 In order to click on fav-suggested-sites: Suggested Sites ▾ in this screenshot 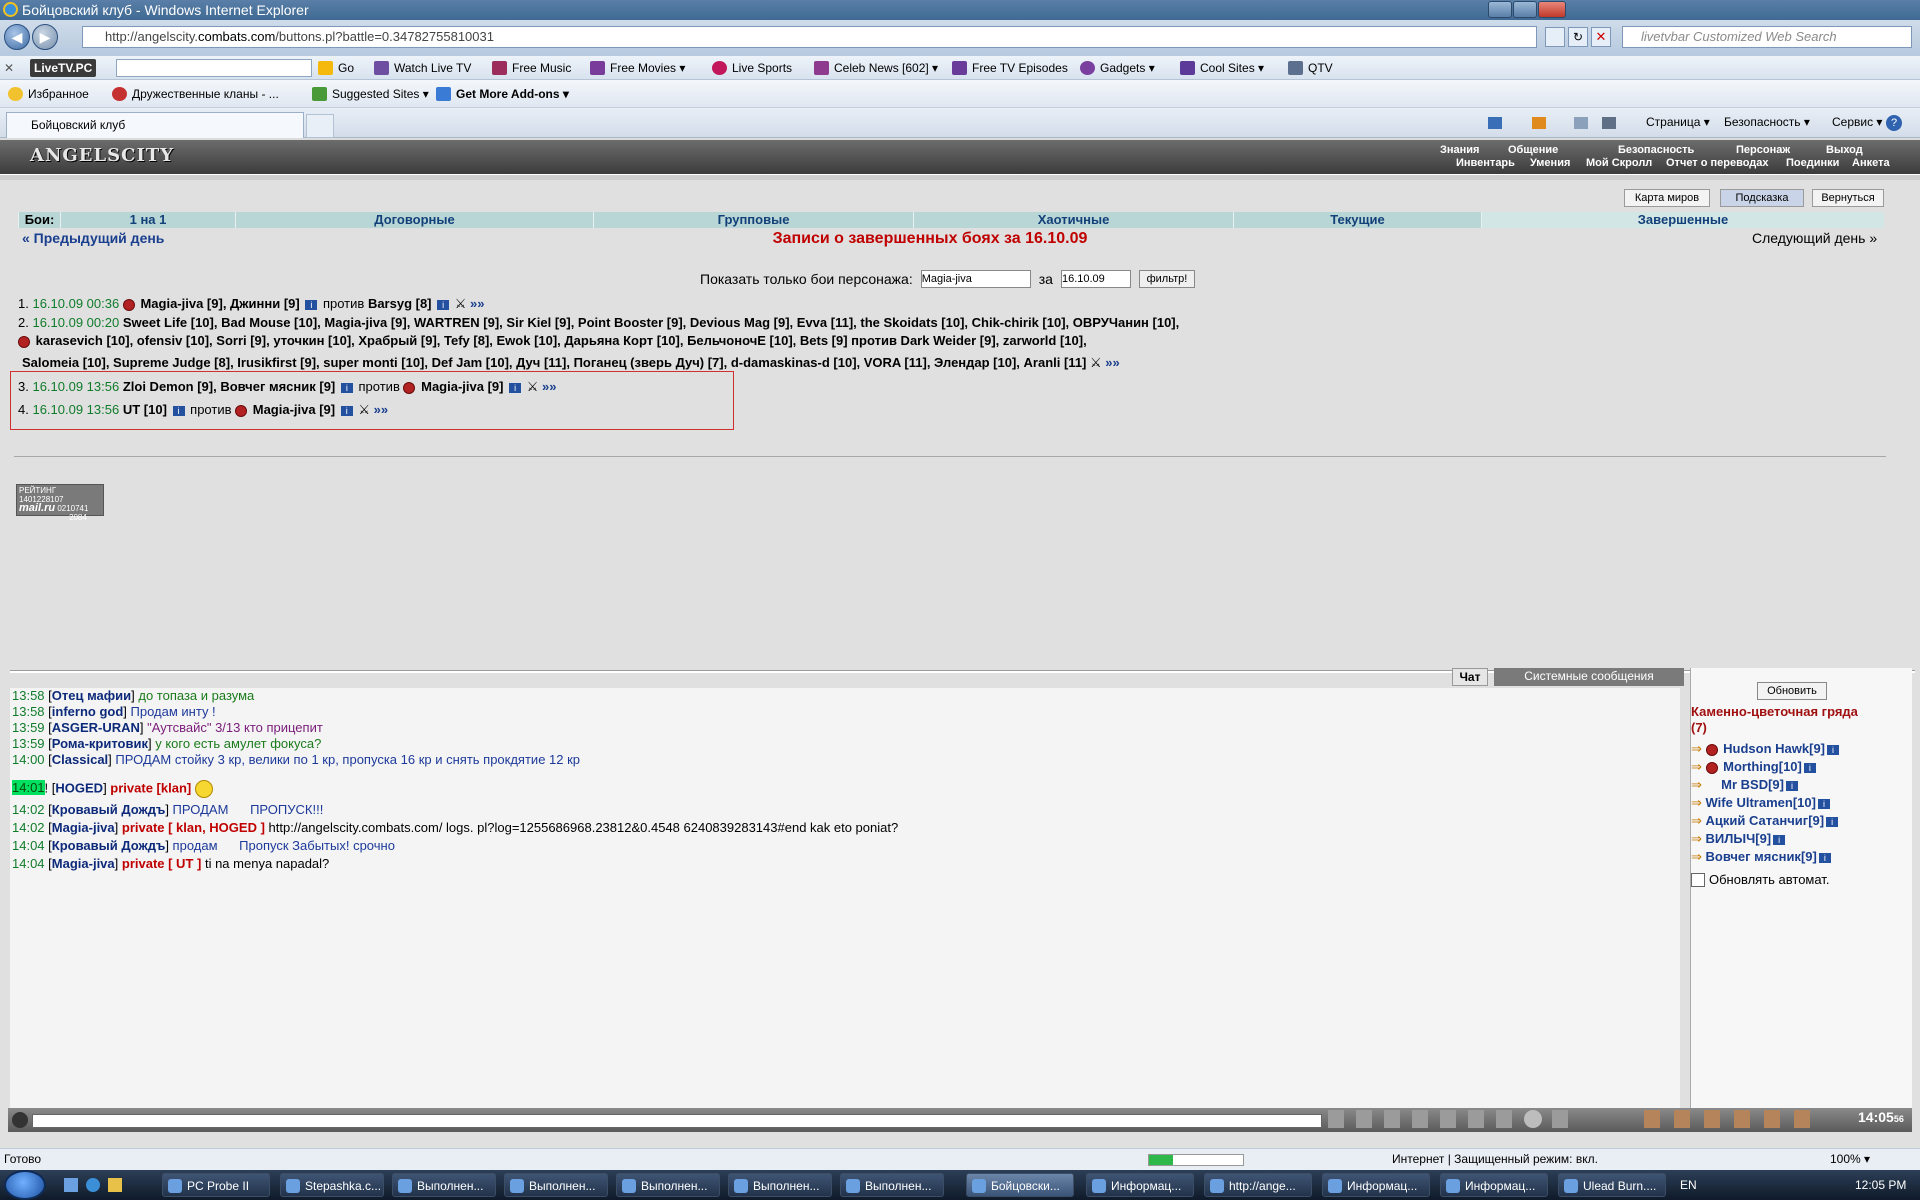, I will do `click(370, 94)`.